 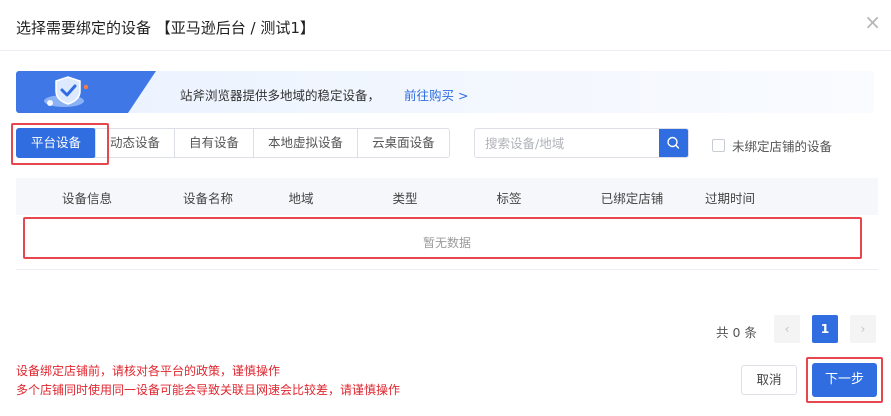 I want to click on banner-text: 站斧浏览器提供多地域的稳定设备，, so click(x=280, y=95).